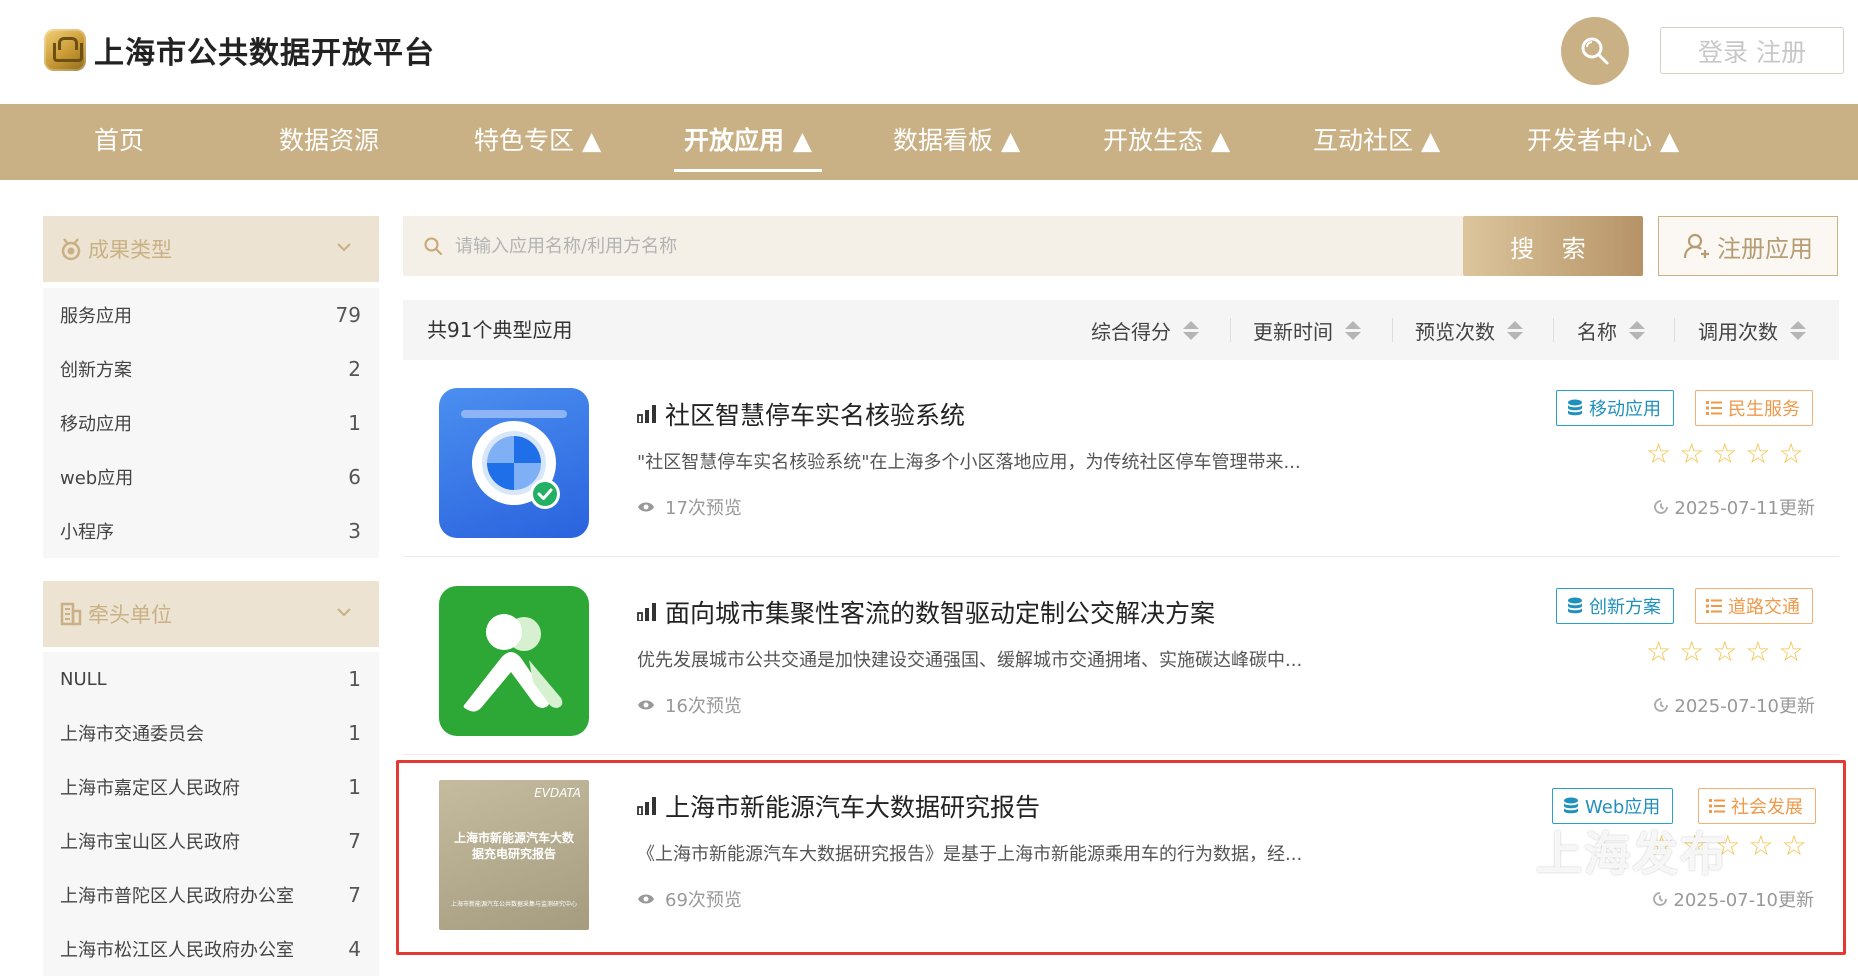 The width and height of the screenshot is (1858, 976). I want to click on register-app-label: 注册应用, so click(1765, 248).